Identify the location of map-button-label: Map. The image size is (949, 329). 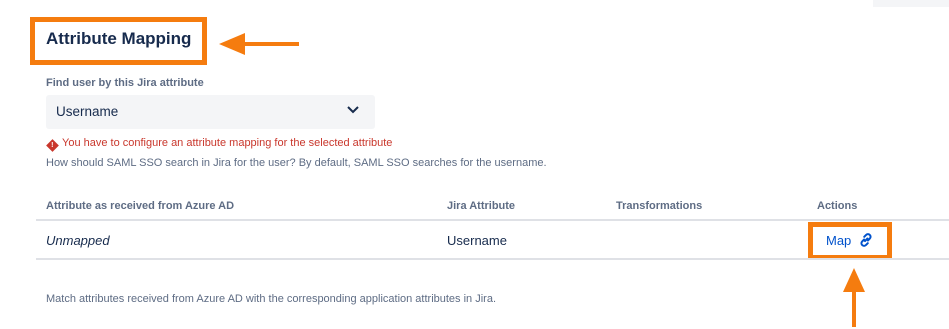
(839, 240).